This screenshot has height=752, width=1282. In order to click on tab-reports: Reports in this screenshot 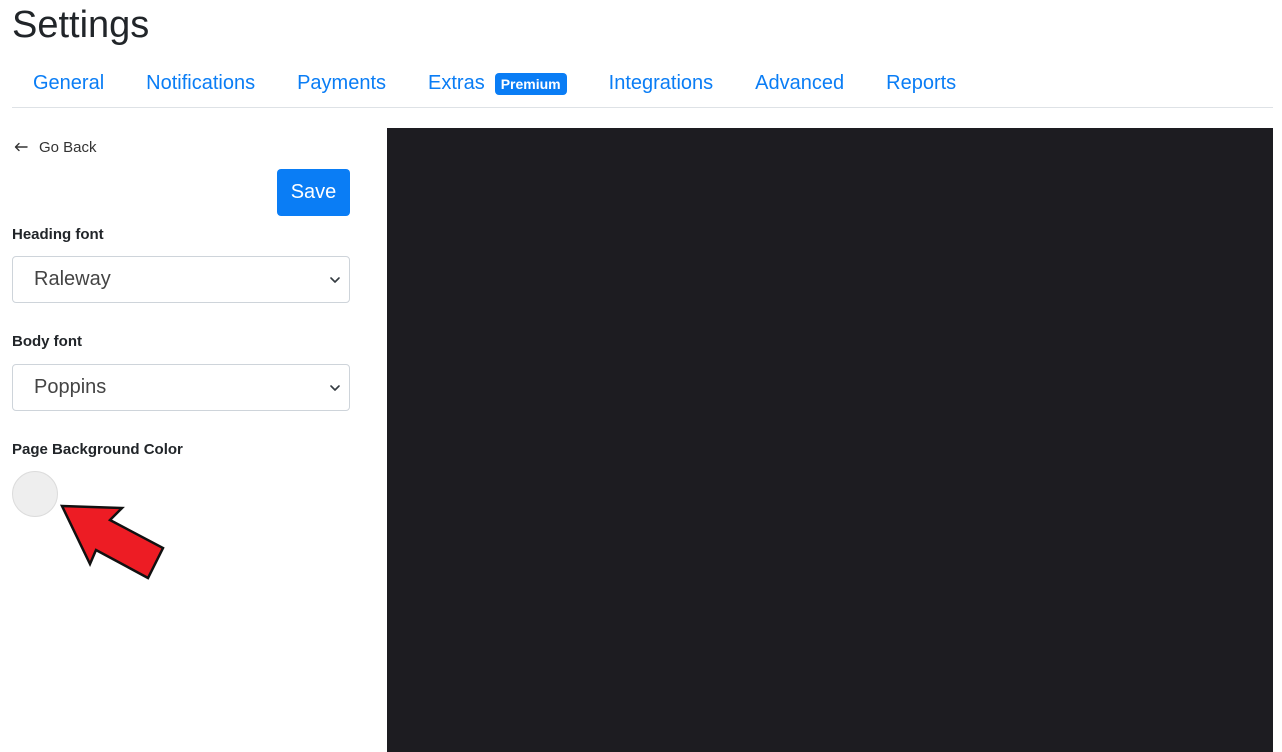, I will do `click(921, 83)`.